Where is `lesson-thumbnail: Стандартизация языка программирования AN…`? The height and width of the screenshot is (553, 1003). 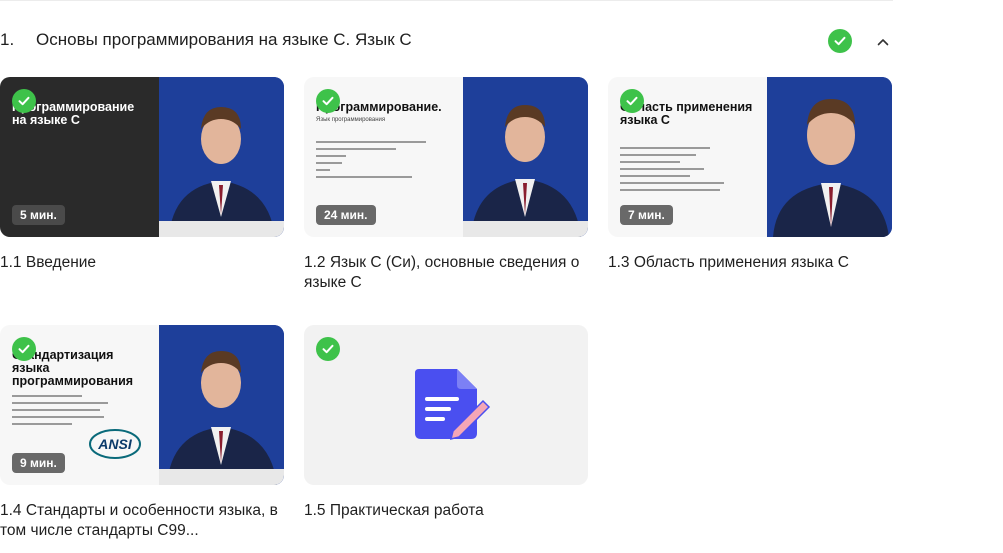 lesson-thumbnail: Стандартизация языка программирования AN… is located at coordinates (142, 405).